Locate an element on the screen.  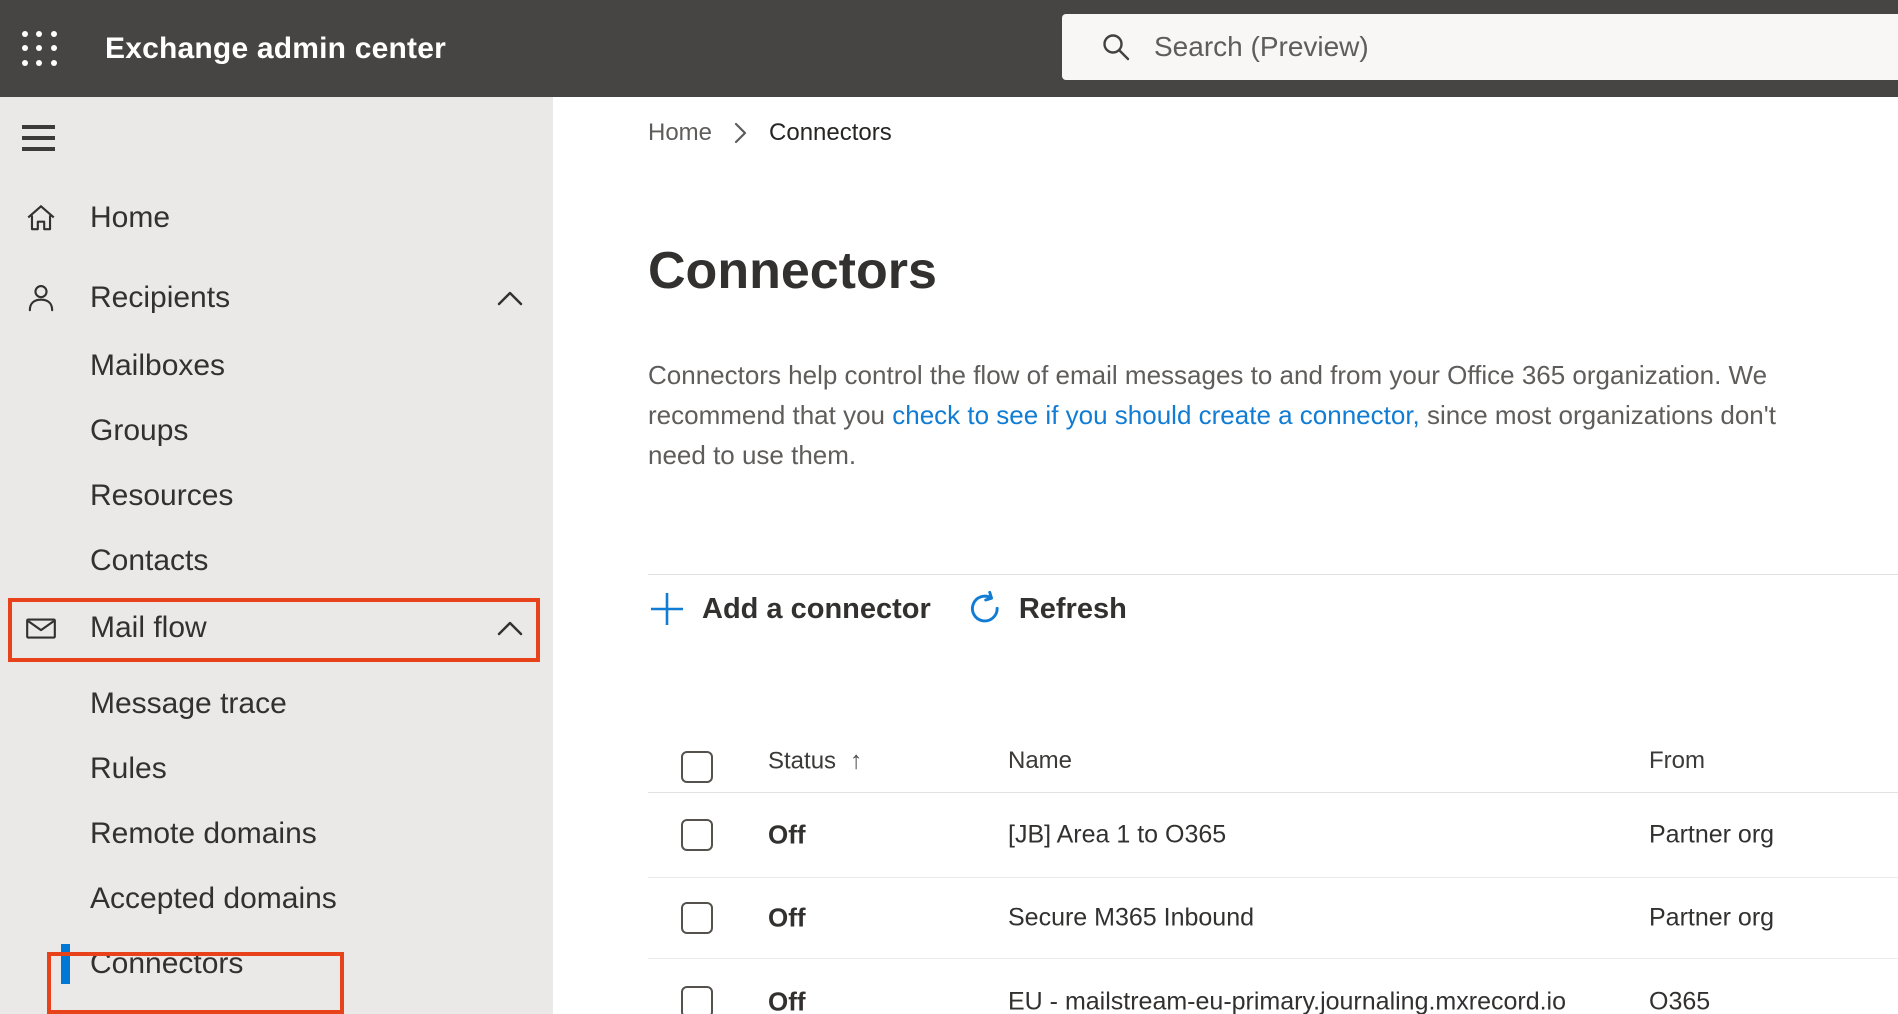
sidebar-item-home: Home is located at coordinates (276, 218).